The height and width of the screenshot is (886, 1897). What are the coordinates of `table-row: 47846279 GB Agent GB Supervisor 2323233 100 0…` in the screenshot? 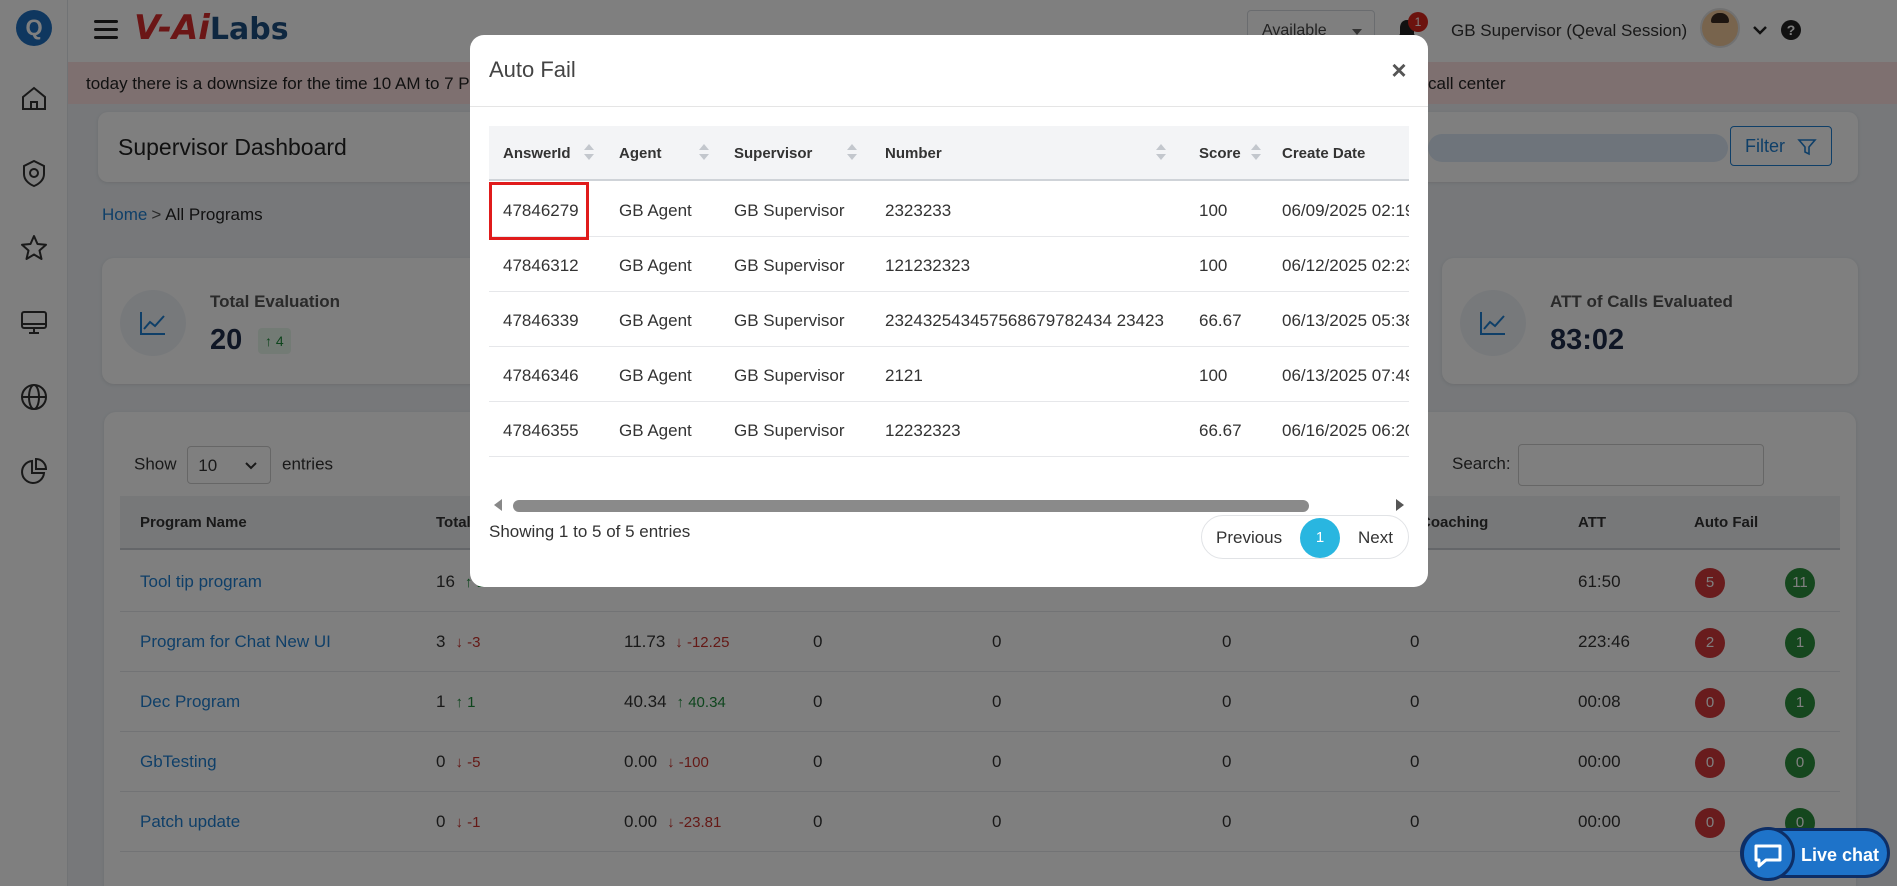 It's located at (949, 209).